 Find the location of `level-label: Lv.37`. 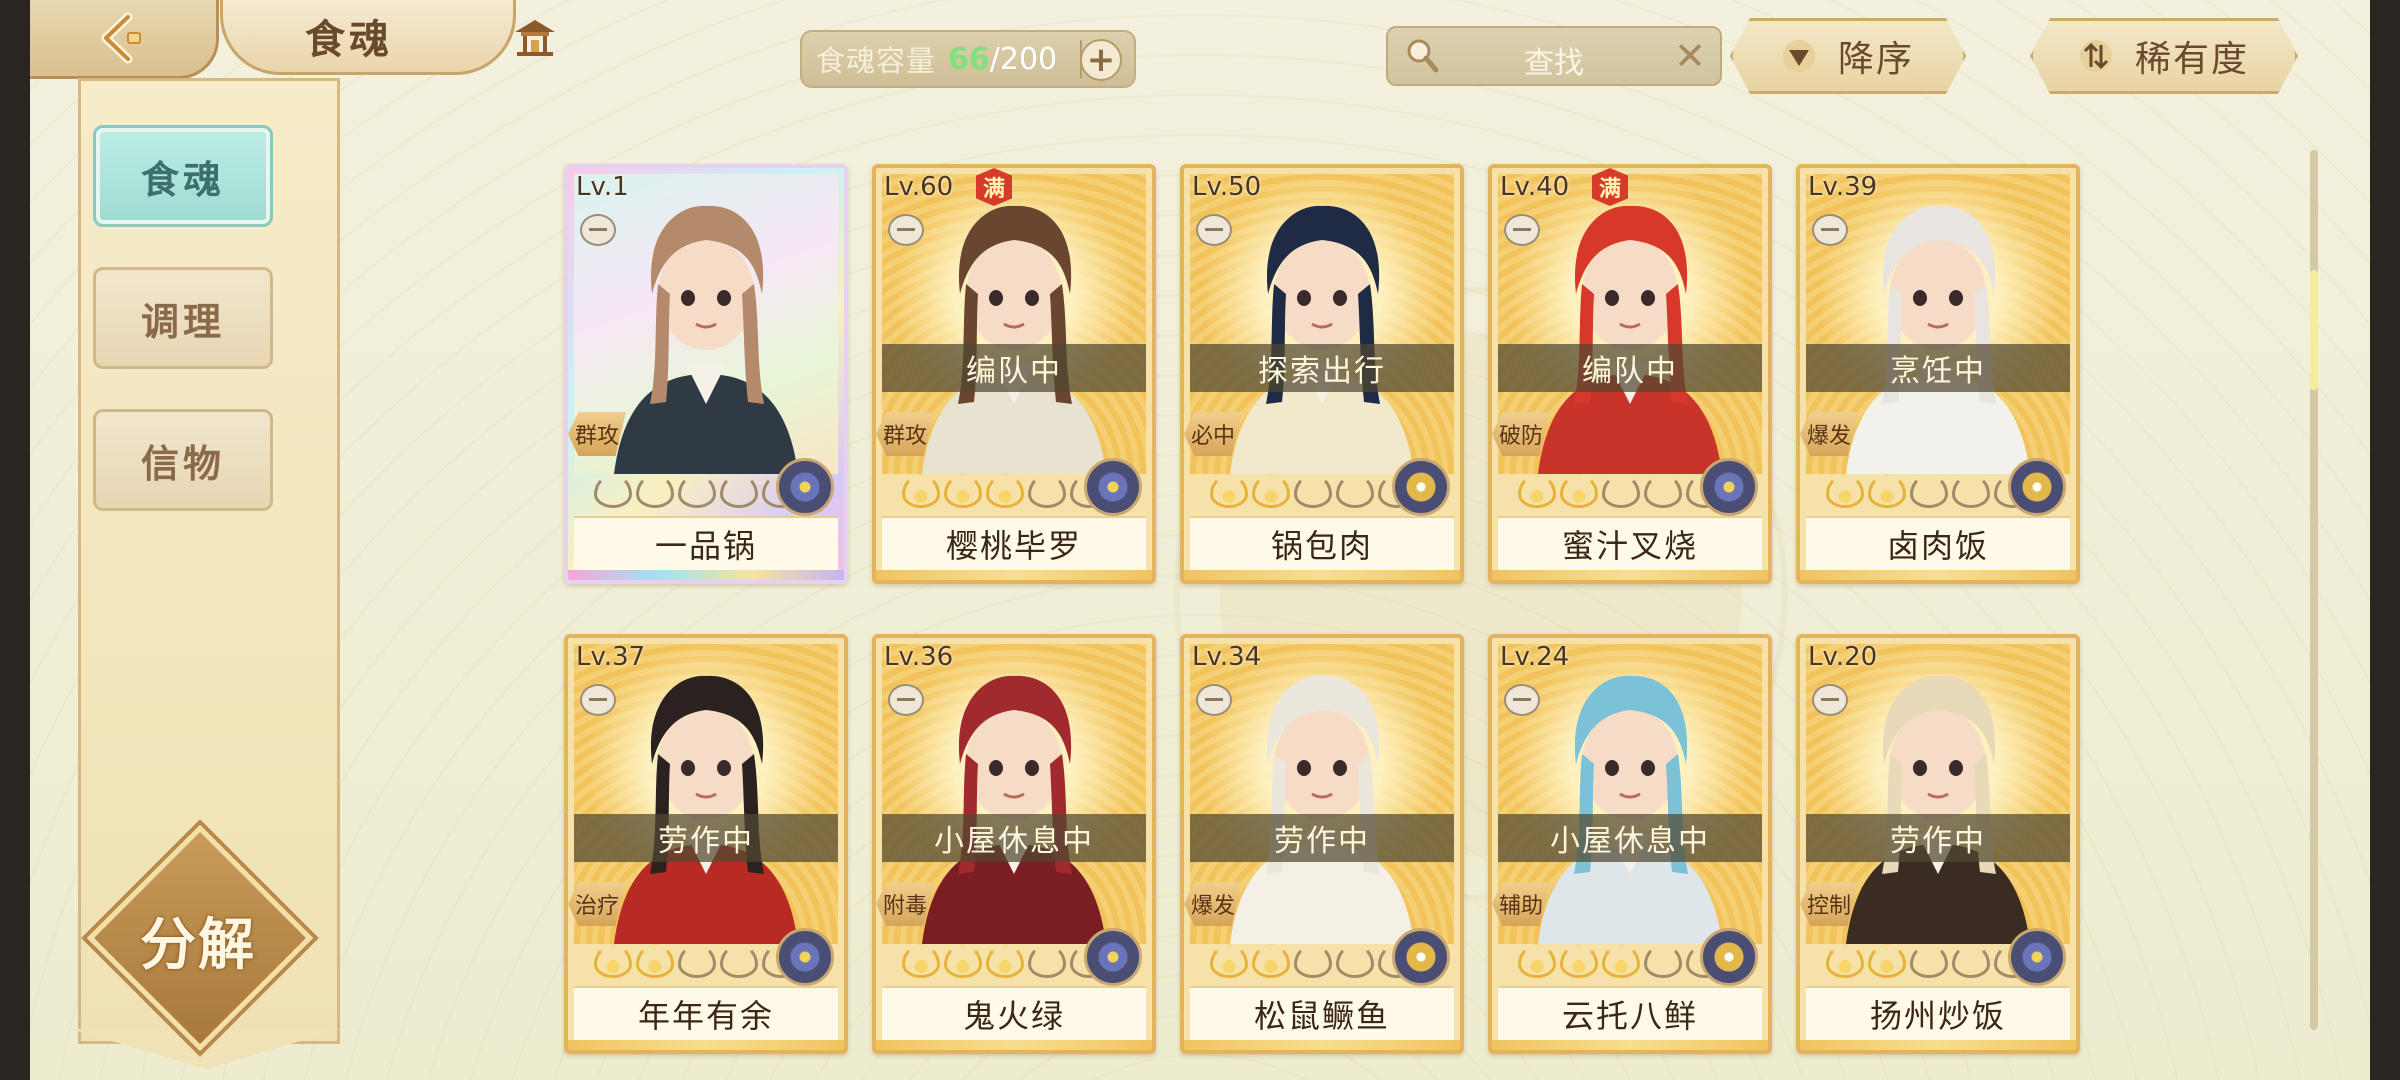

level-label: Lv.37 is located at coordinates (611, 657).